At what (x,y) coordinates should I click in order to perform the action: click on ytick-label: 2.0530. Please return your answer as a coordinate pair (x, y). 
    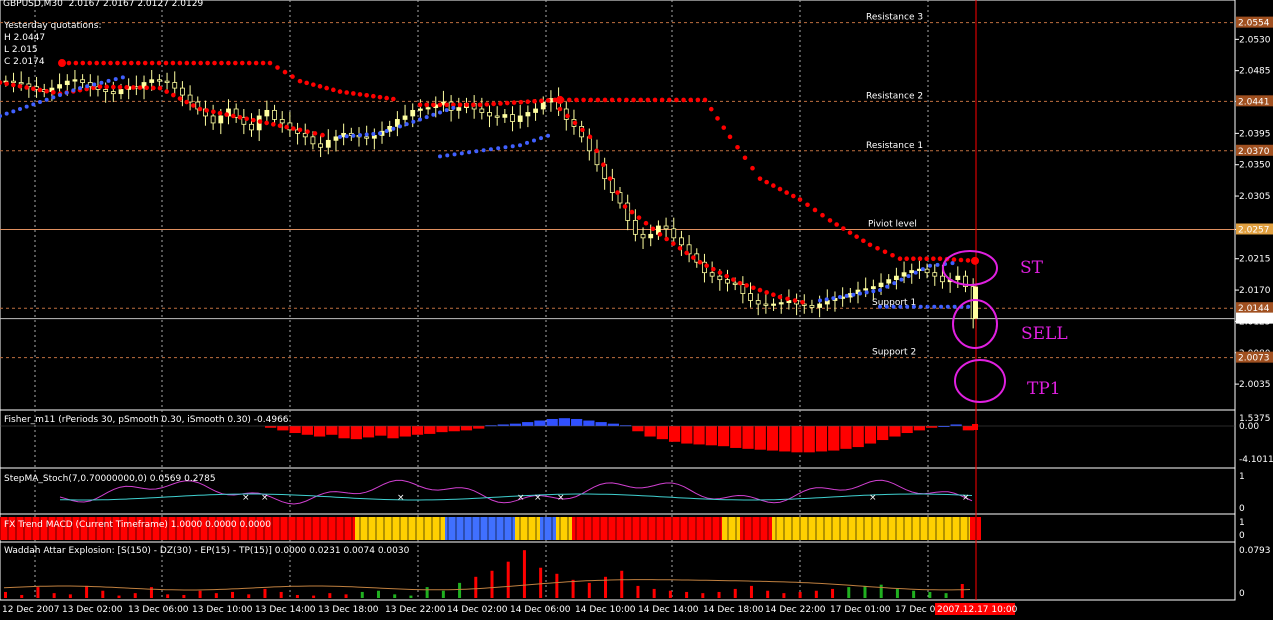
    Looking at the image, I should click on (1255, 40).